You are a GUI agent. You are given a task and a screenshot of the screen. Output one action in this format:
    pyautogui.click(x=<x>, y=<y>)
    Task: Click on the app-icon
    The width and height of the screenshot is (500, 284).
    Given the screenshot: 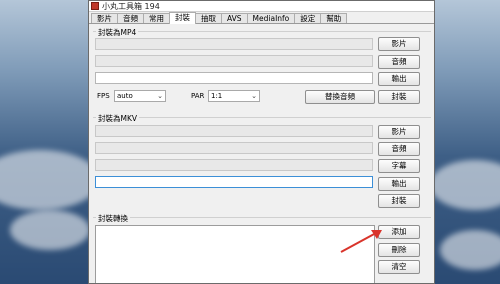 What is the action you would take?
    pyautogui.click(x=95, y=6)
    